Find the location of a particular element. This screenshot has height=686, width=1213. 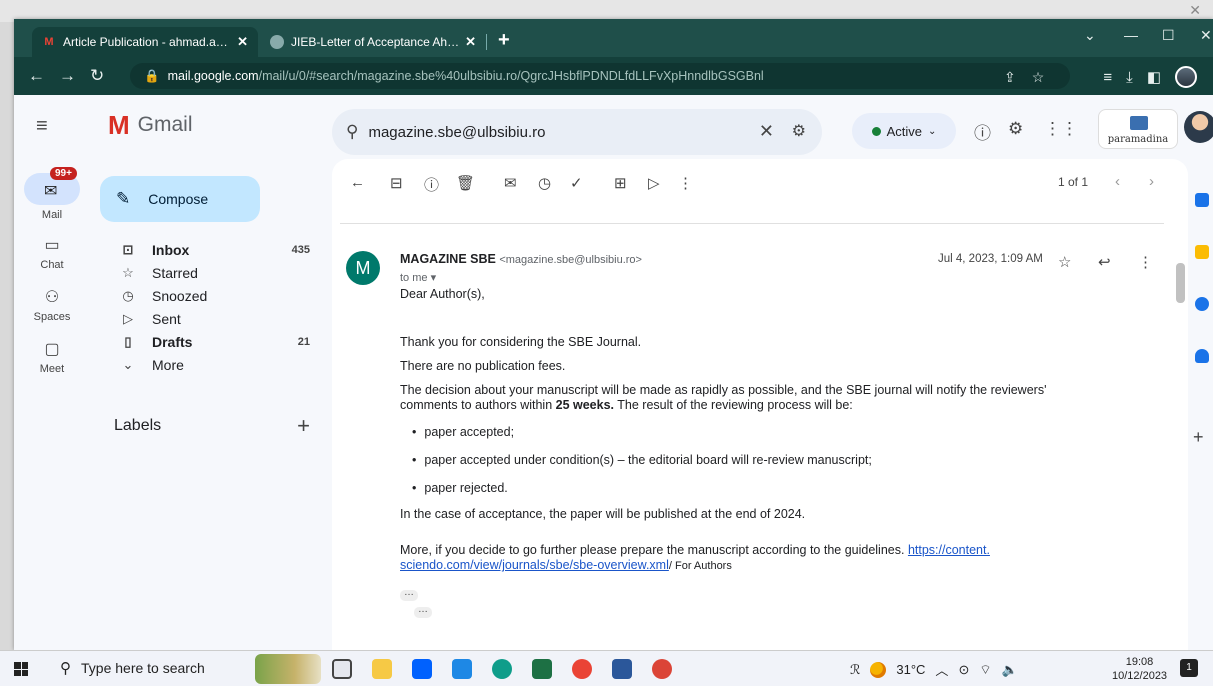

settings-gear-icon: ⚙ is located at coordinates (1015, 129).